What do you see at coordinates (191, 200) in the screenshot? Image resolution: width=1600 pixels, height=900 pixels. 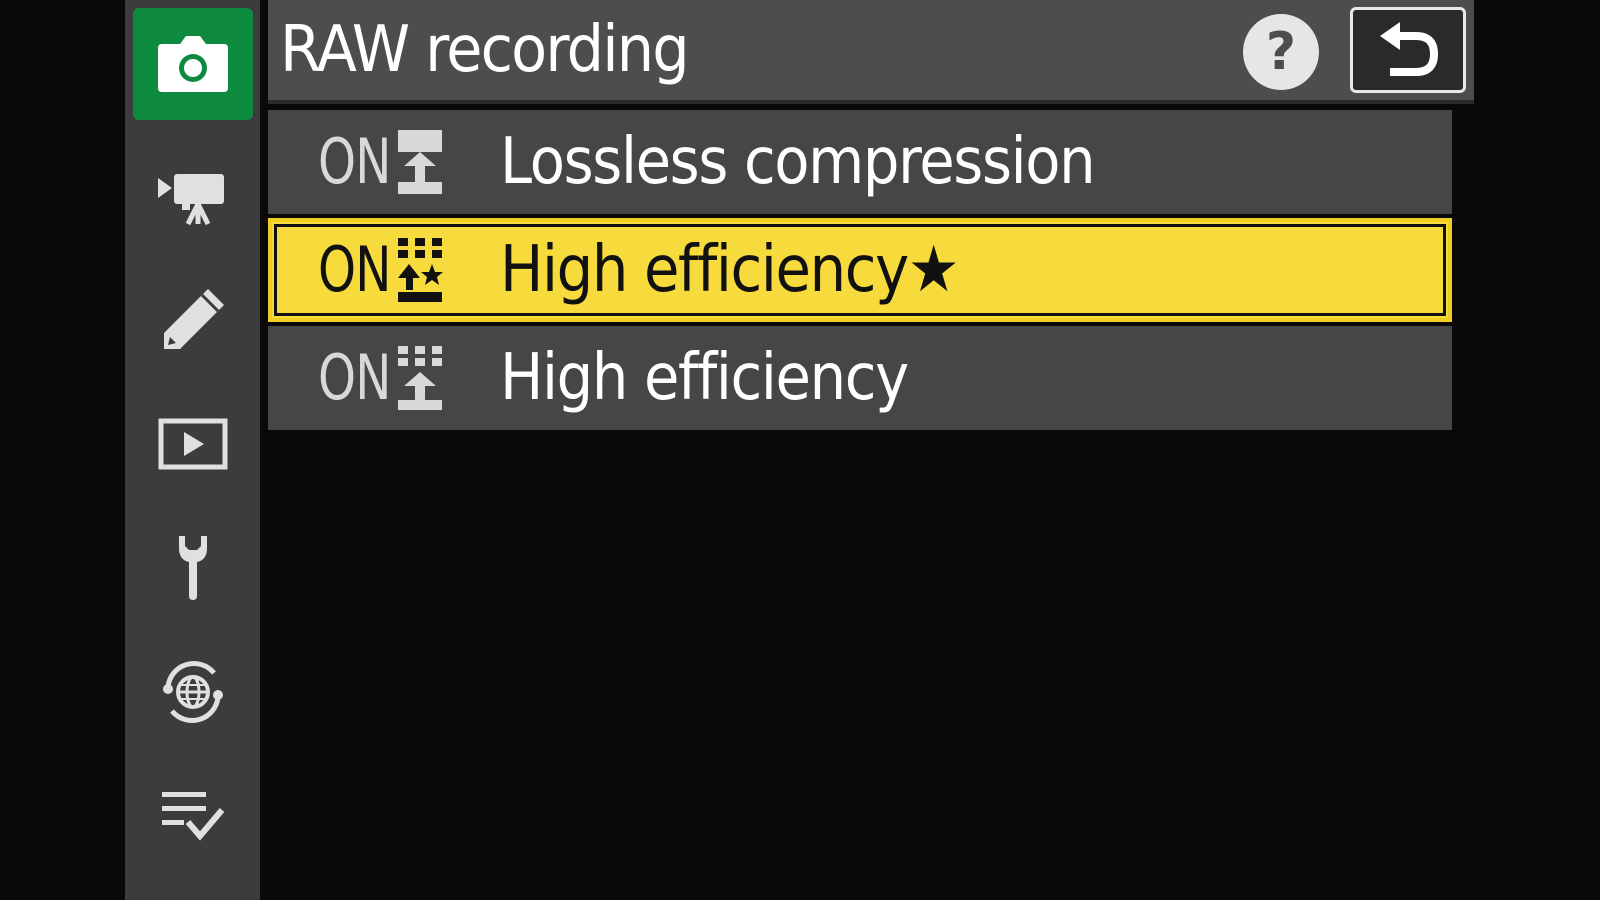 I see `movie-camera-icon` at bounding box center [191, 200].